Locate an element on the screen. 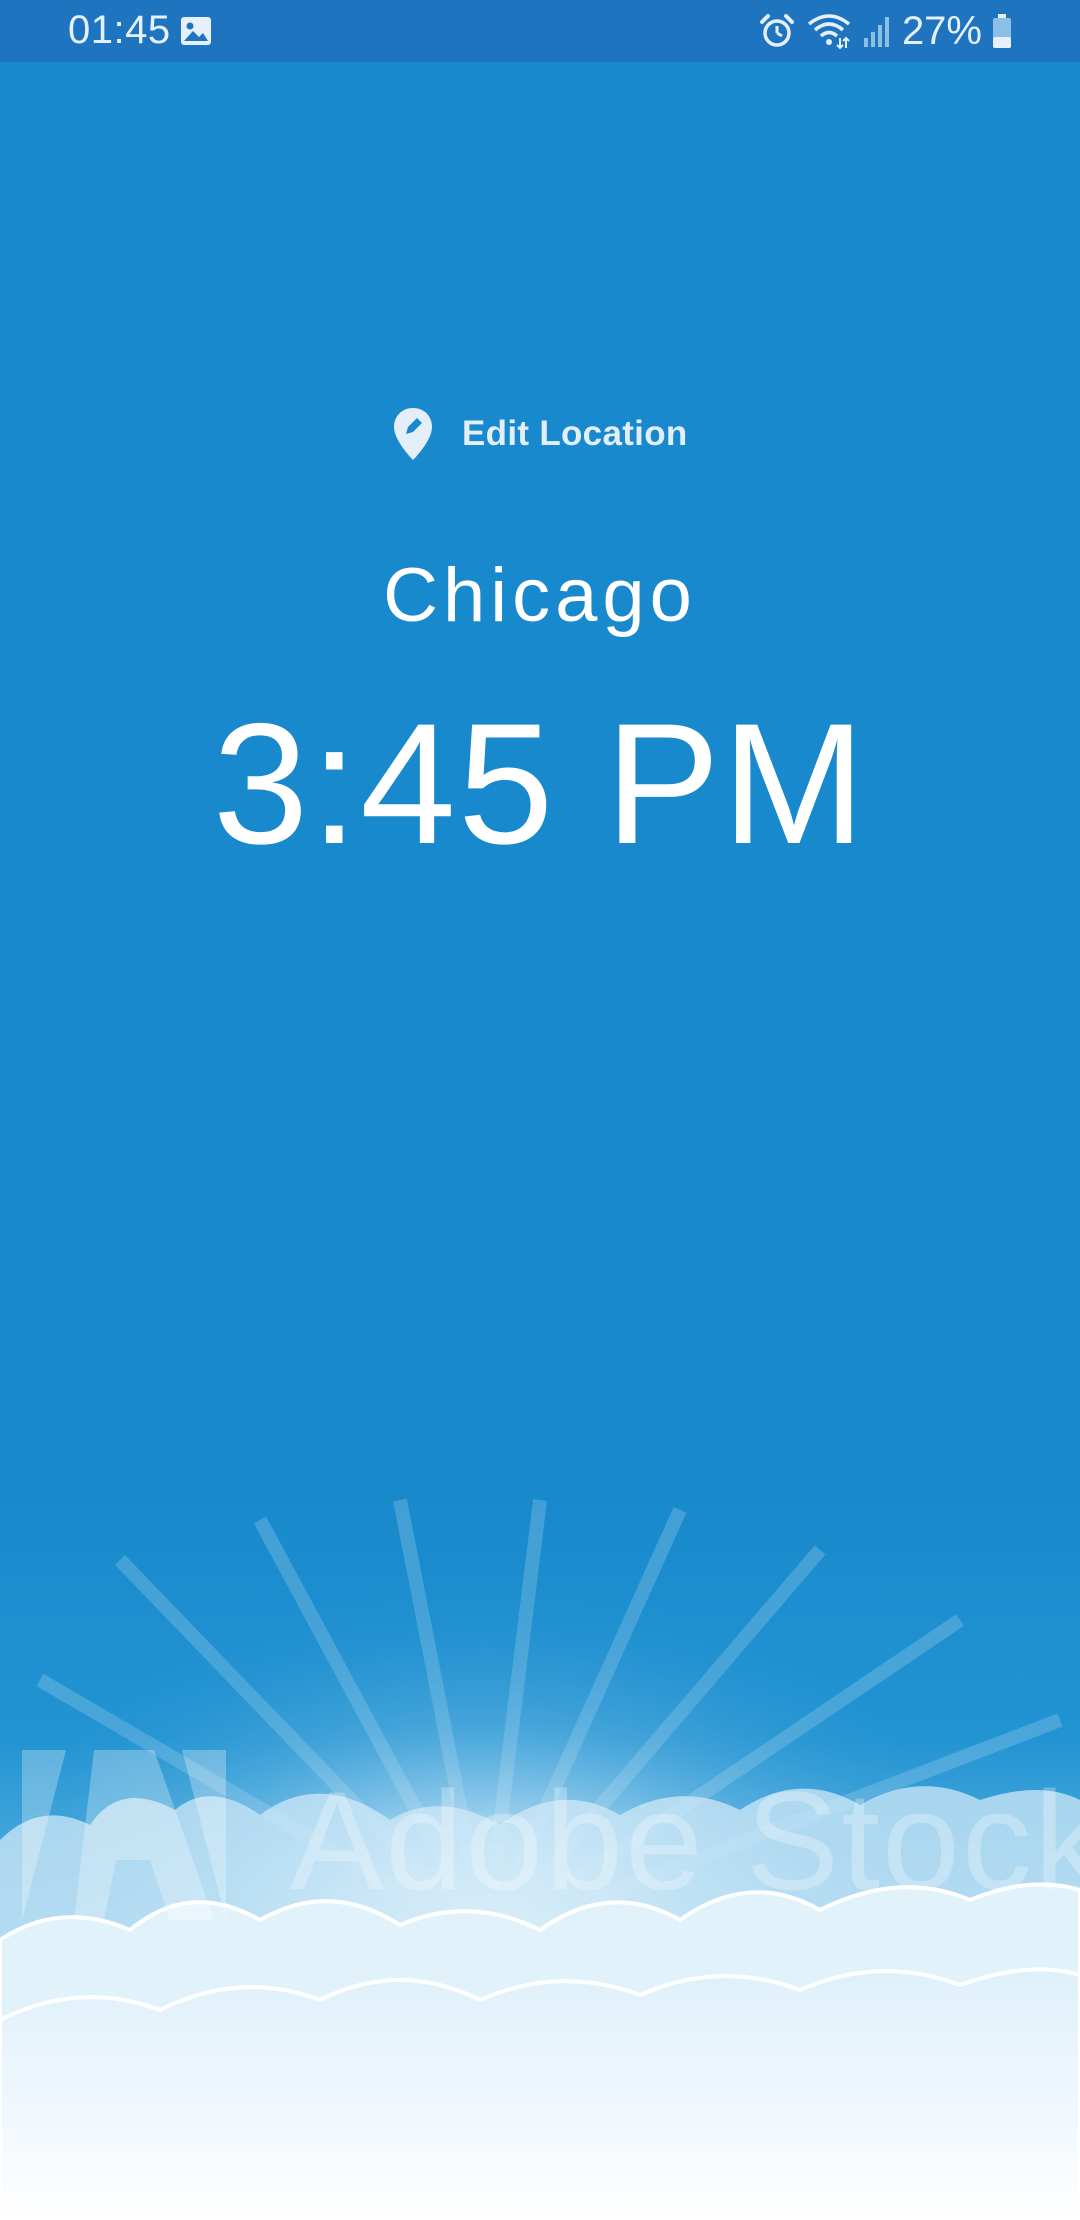 This screenshot has height=2220, width=1080. edit-location-label: Edit Location is located at coordinates (575, 433).